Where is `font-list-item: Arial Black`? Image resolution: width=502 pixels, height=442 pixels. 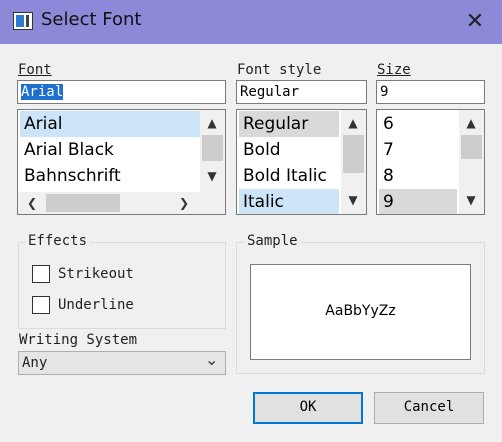
font-list-item: Arial Black is located at coordinates (110, 150).